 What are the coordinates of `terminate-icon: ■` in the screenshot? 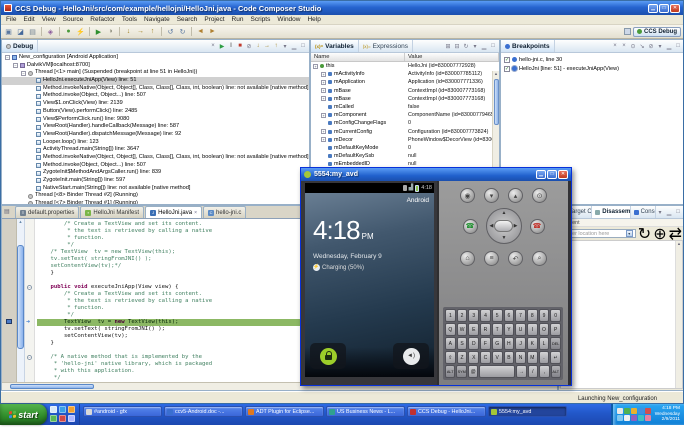 It's located at (240, 46).